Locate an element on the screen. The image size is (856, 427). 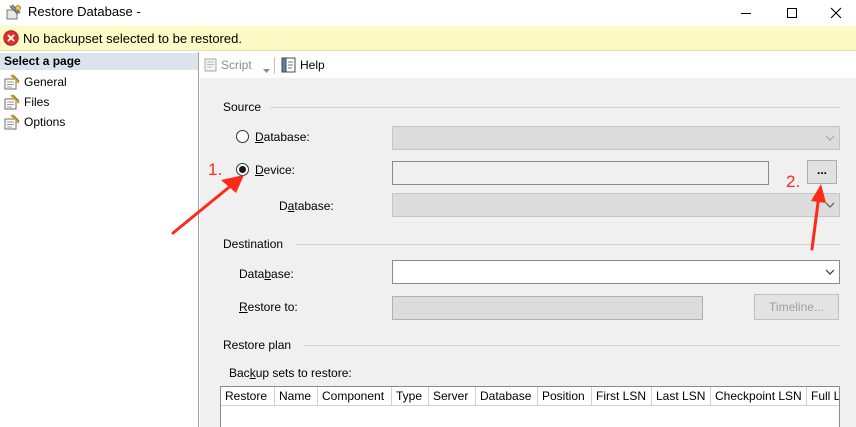
source-database-radio is located at coordinates (242, 136).